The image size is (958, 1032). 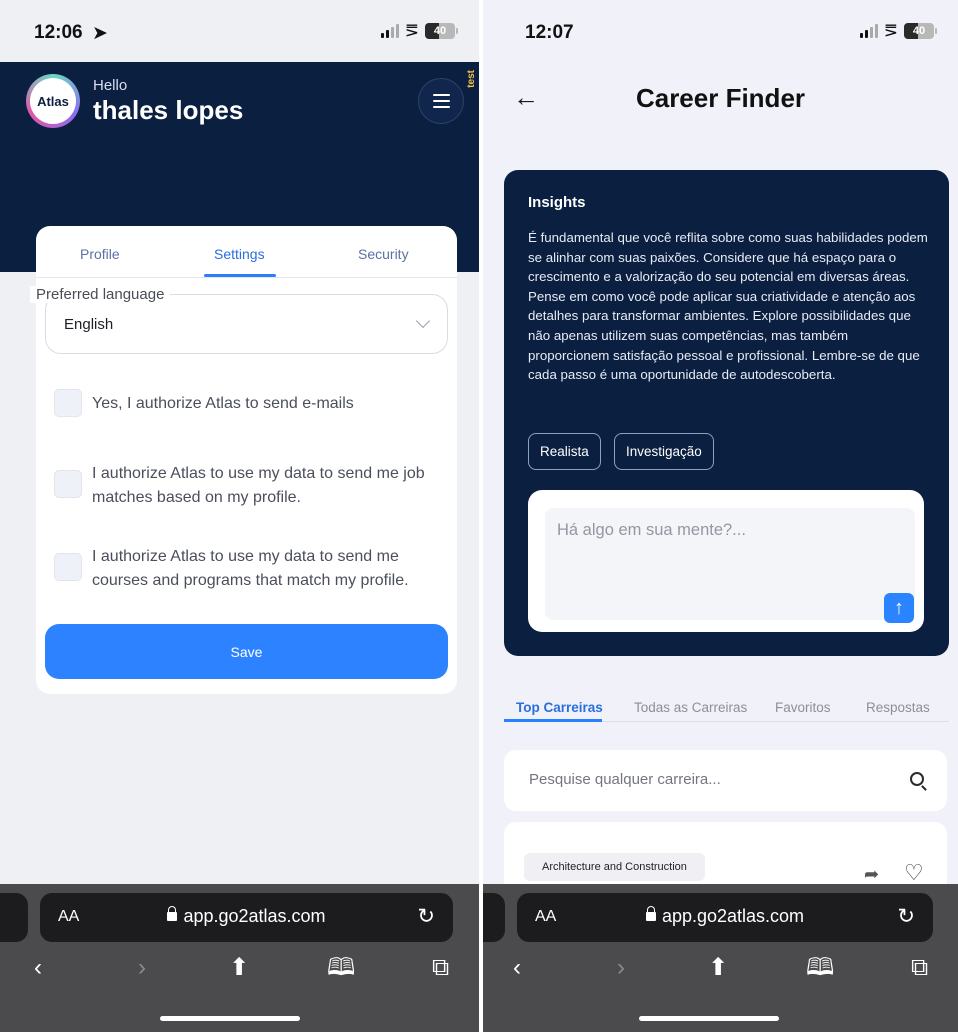 What do you see at coordinates (690, 707) in the screenshot?
I see `tab-todas-carreiras: Todas as Carreiras` at bounding box center [690, 707].